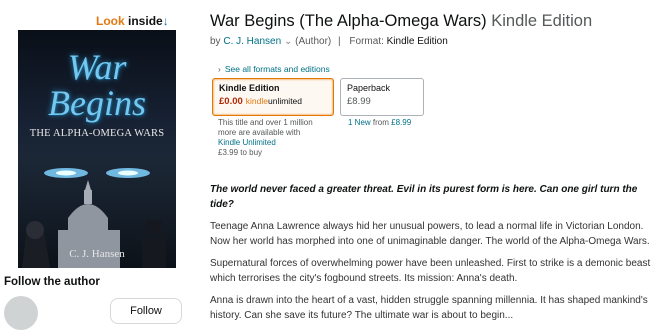 The width and height of the screenshot is (662, 330). I want to click on format-kindle-price-row: £0.00 kindleunlimited, so click(273, 101).